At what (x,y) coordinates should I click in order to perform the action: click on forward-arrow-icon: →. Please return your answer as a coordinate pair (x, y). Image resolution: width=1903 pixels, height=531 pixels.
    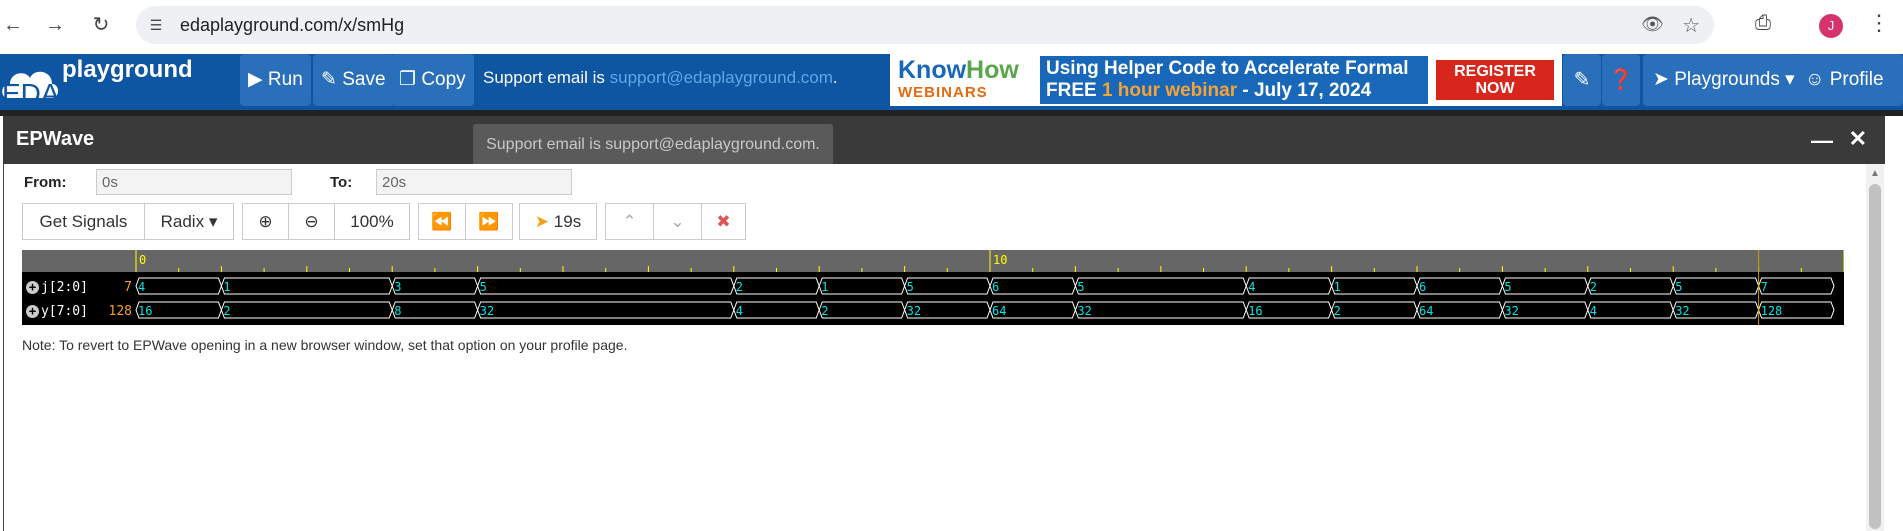
    Looking at the image, I should click on (55, 25).